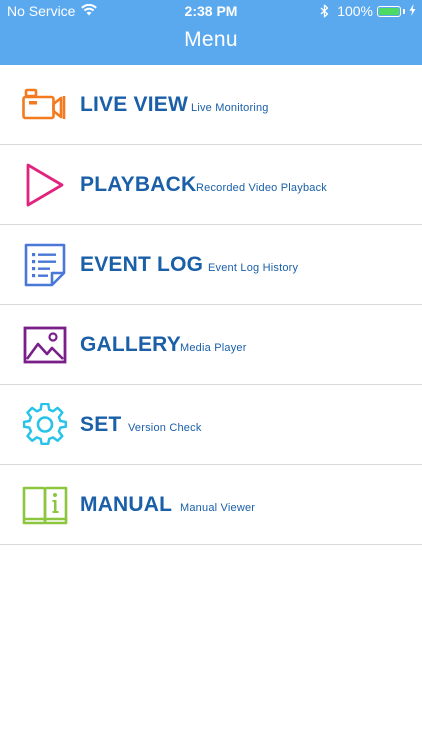 The image size is (422, 750). Describe the element at coordinates (253, 268) in the screenshot. I see `menu-item-sublabel: Event Log History` at that location.